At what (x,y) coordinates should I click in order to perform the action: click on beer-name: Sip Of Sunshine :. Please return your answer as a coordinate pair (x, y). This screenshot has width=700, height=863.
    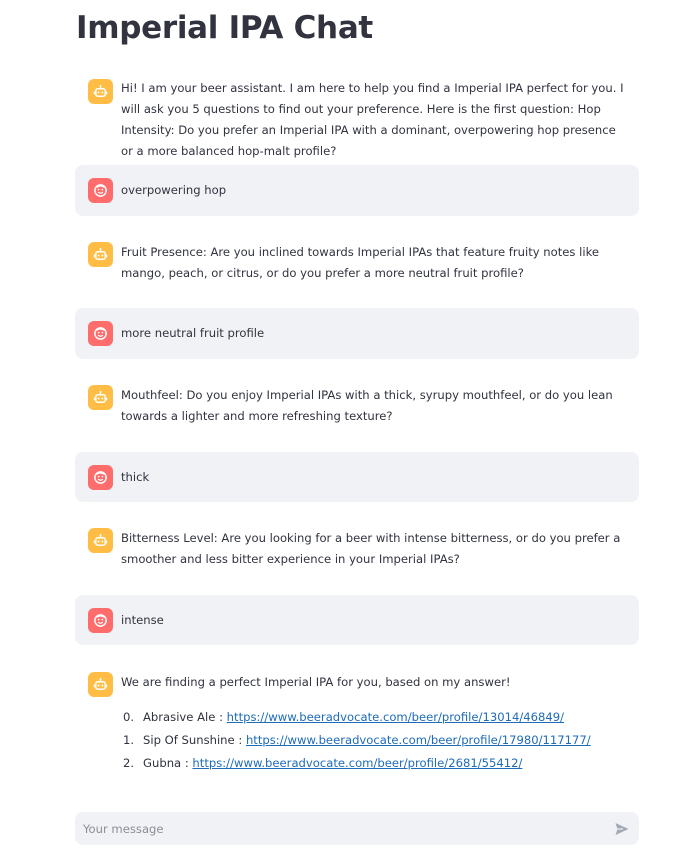
    Looking at the image, I should click on (194, 740).